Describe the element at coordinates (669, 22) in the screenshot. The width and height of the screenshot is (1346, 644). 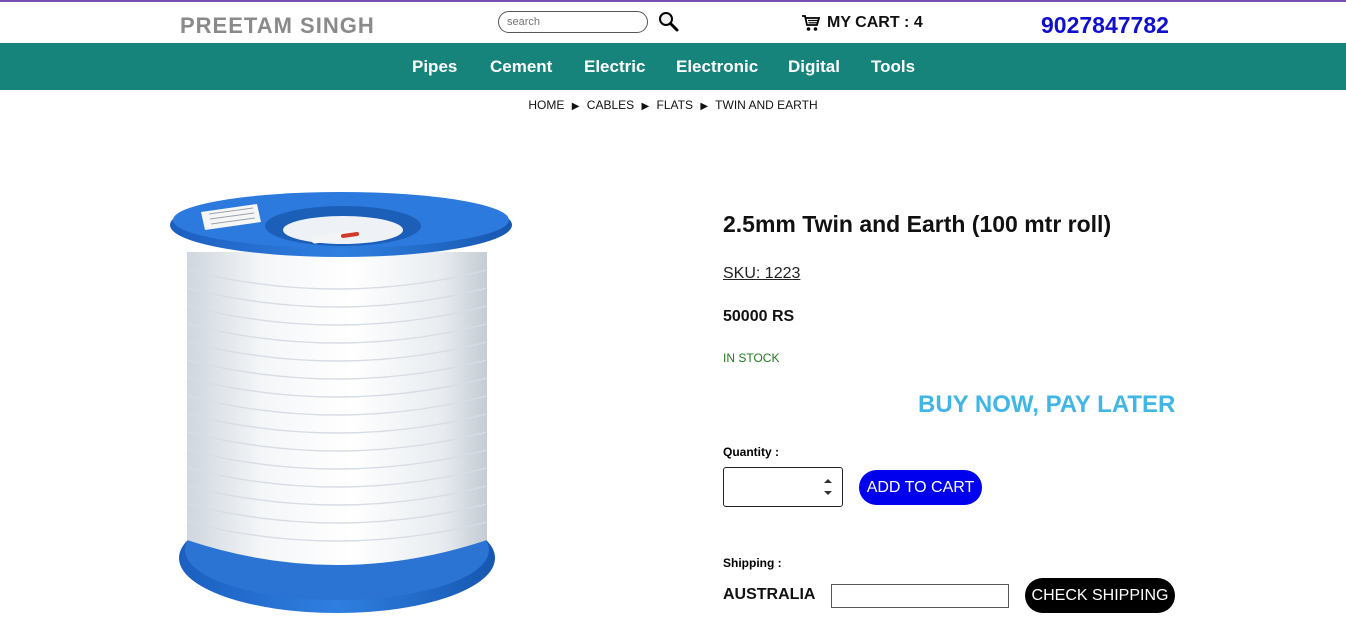
I see `search-icon` at that location.